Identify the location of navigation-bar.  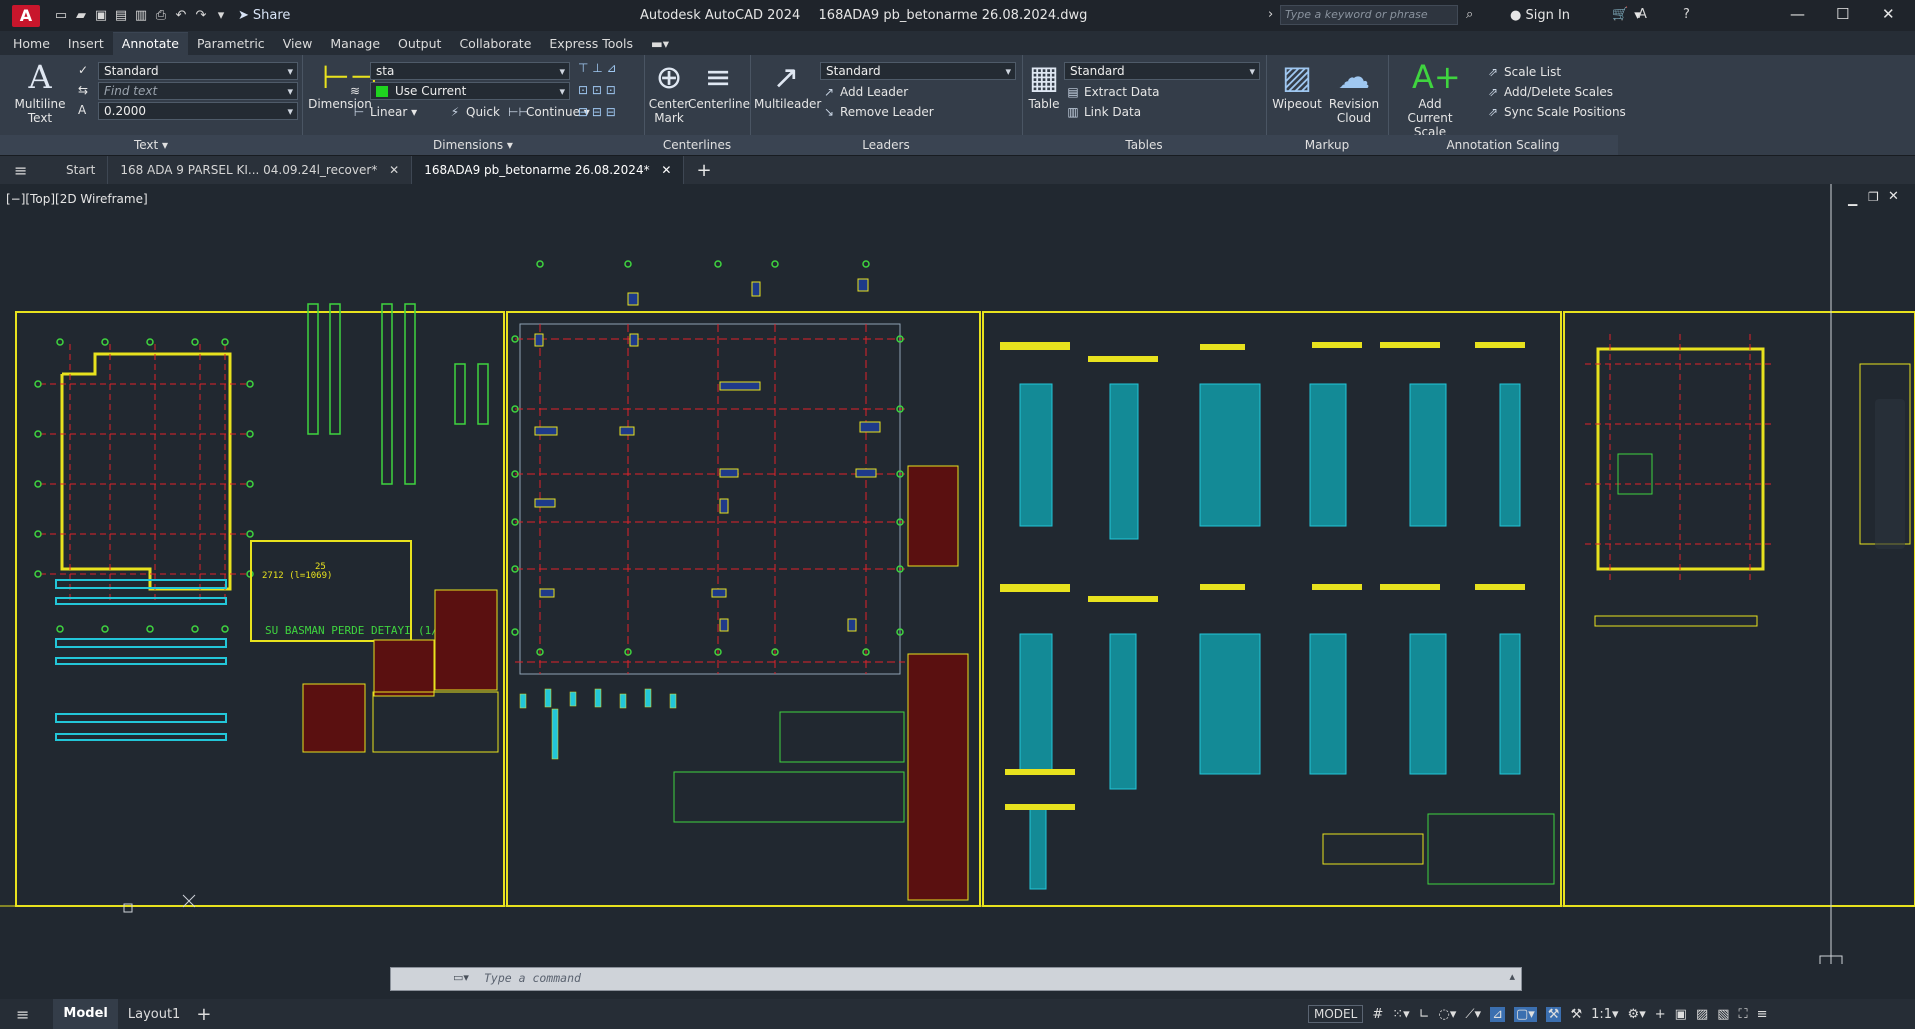
(1890, 474).